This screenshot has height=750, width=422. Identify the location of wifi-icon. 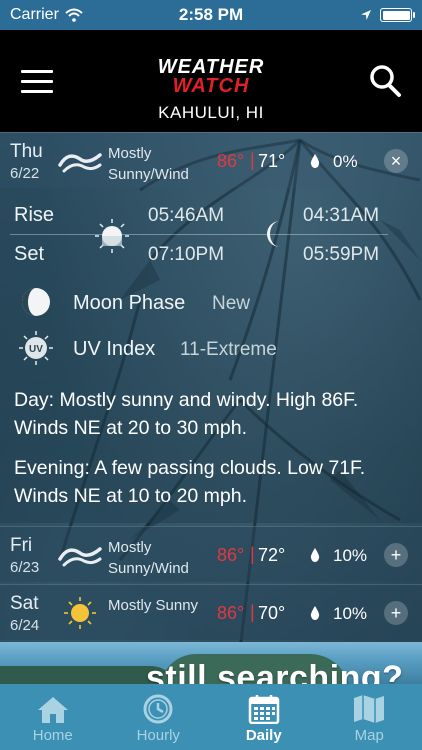
(74, 15).